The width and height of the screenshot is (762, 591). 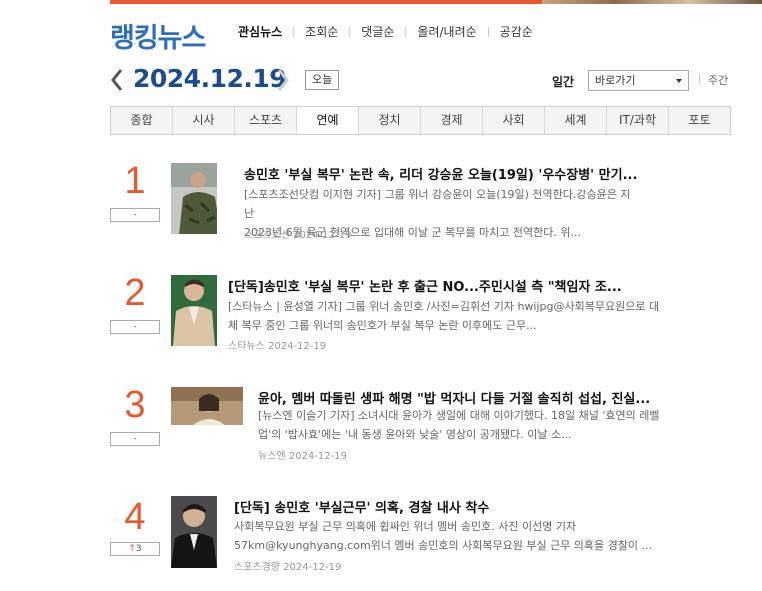 What do you see at coordinates (718, 80) in the screenshot?
I see `weekly-link: 주간` at bounding box center [718, 80].